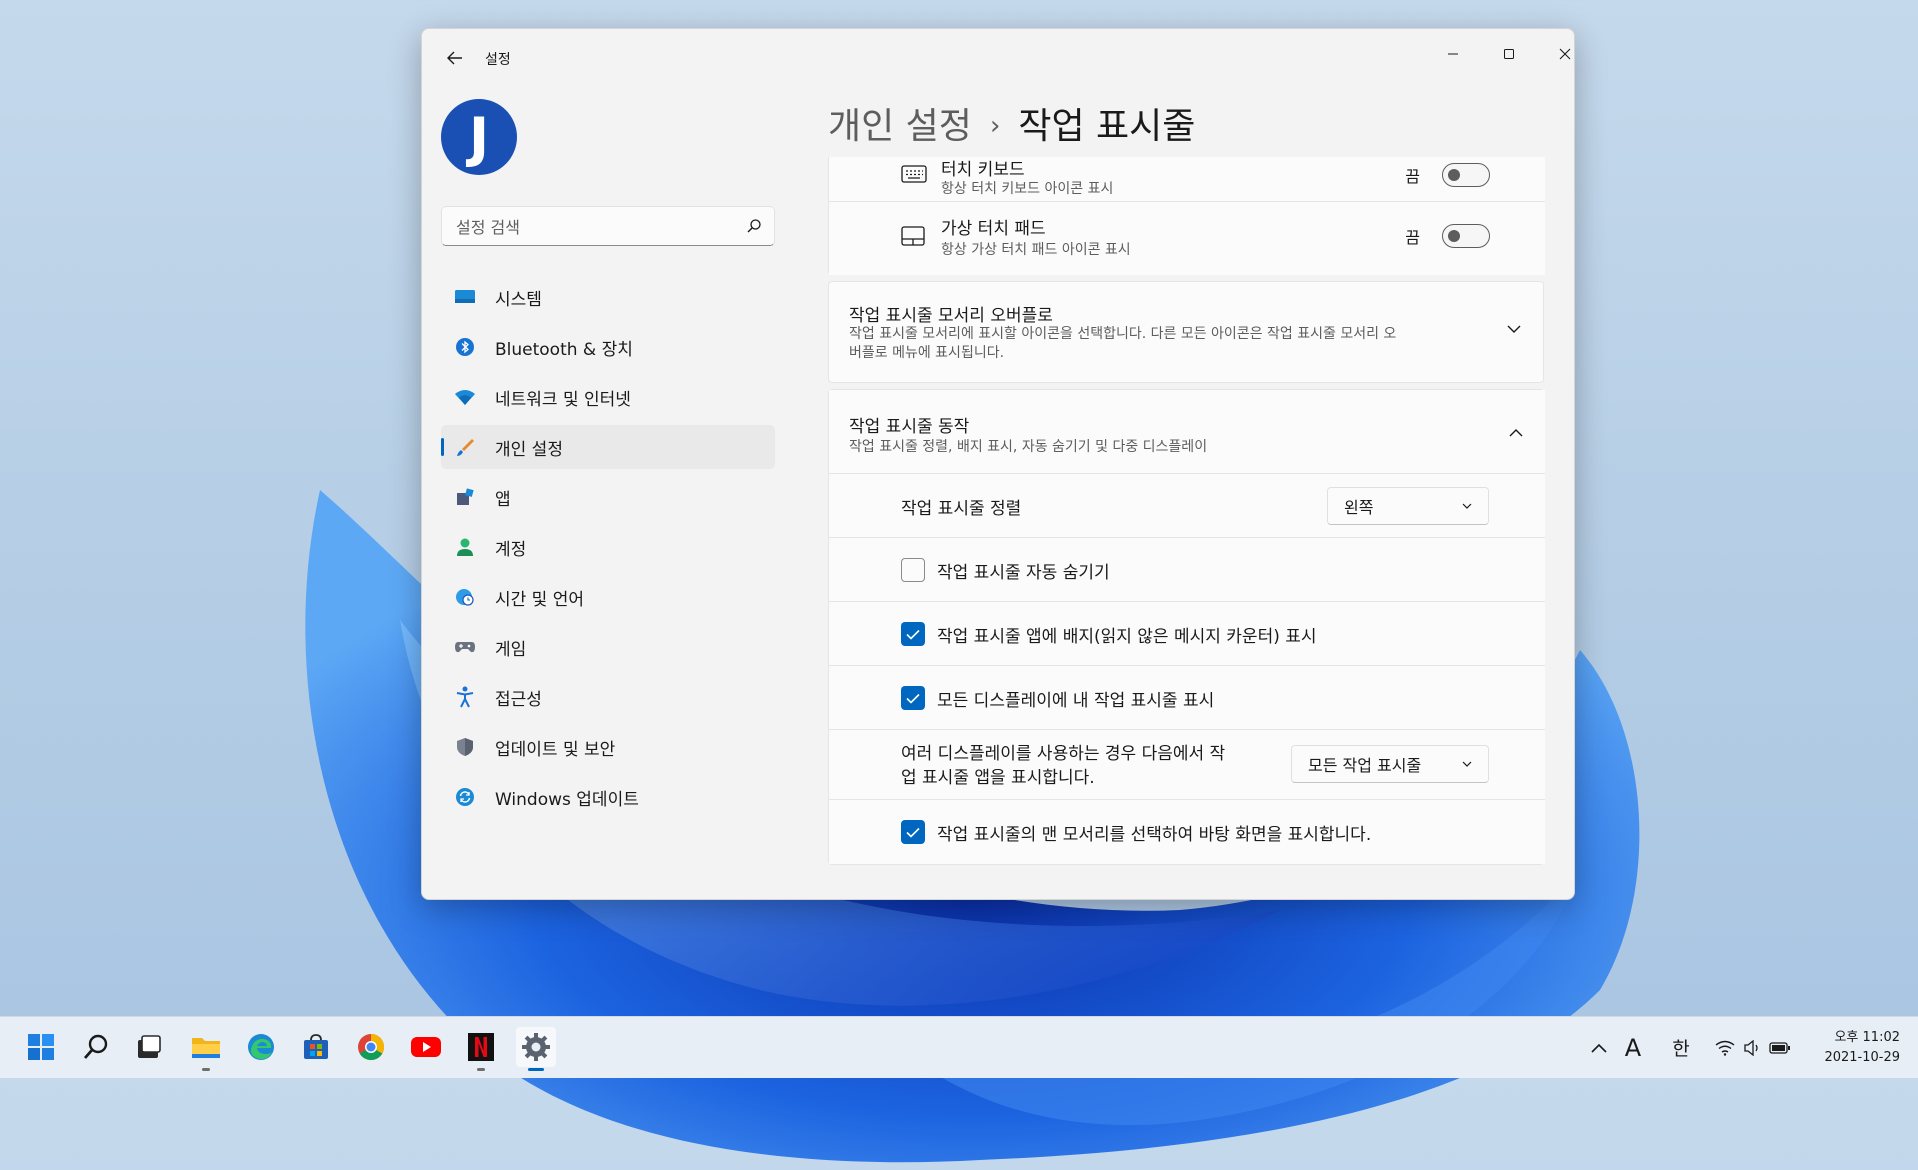 This screenshot has height=1170, width=1918. I want to click on multi-display-label-line: 업 표시줄 앱을 표시합니다., so click(998, 778).